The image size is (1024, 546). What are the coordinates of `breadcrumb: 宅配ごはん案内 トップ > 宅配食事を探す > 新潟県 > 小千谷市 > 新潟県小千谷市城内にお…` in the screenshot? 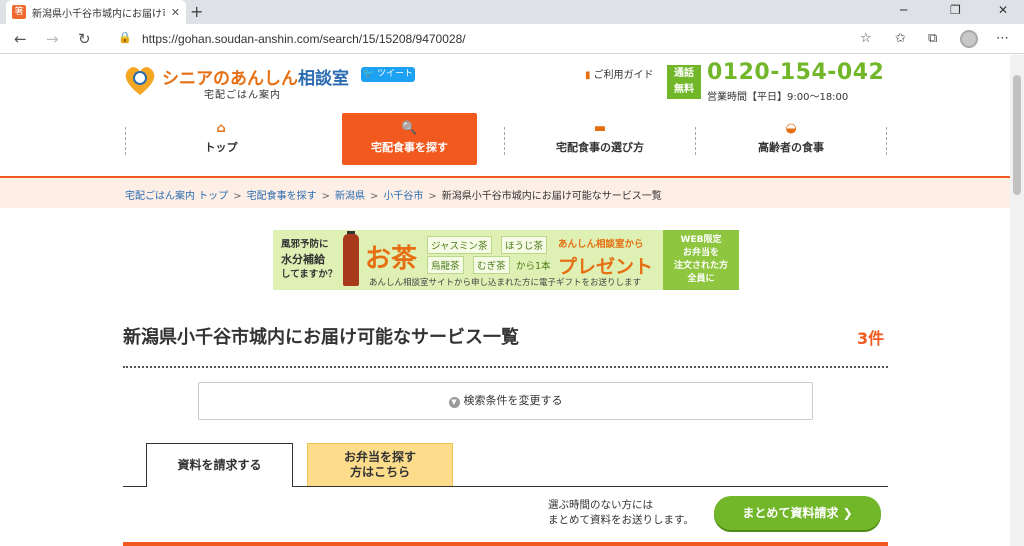 It's located at (393, 194).